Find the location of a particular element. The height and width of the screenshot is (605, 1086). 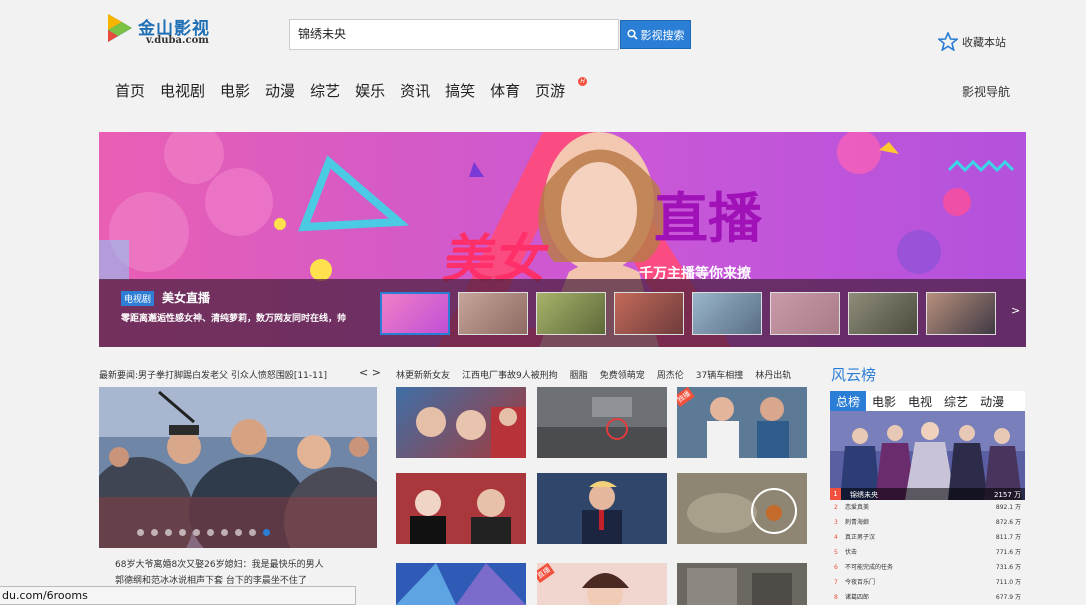

news-caption-1: 68岁大爷离婚8次又娶26岁媳妇：我是最快乐的男人 is located at coordinates (219, 563).